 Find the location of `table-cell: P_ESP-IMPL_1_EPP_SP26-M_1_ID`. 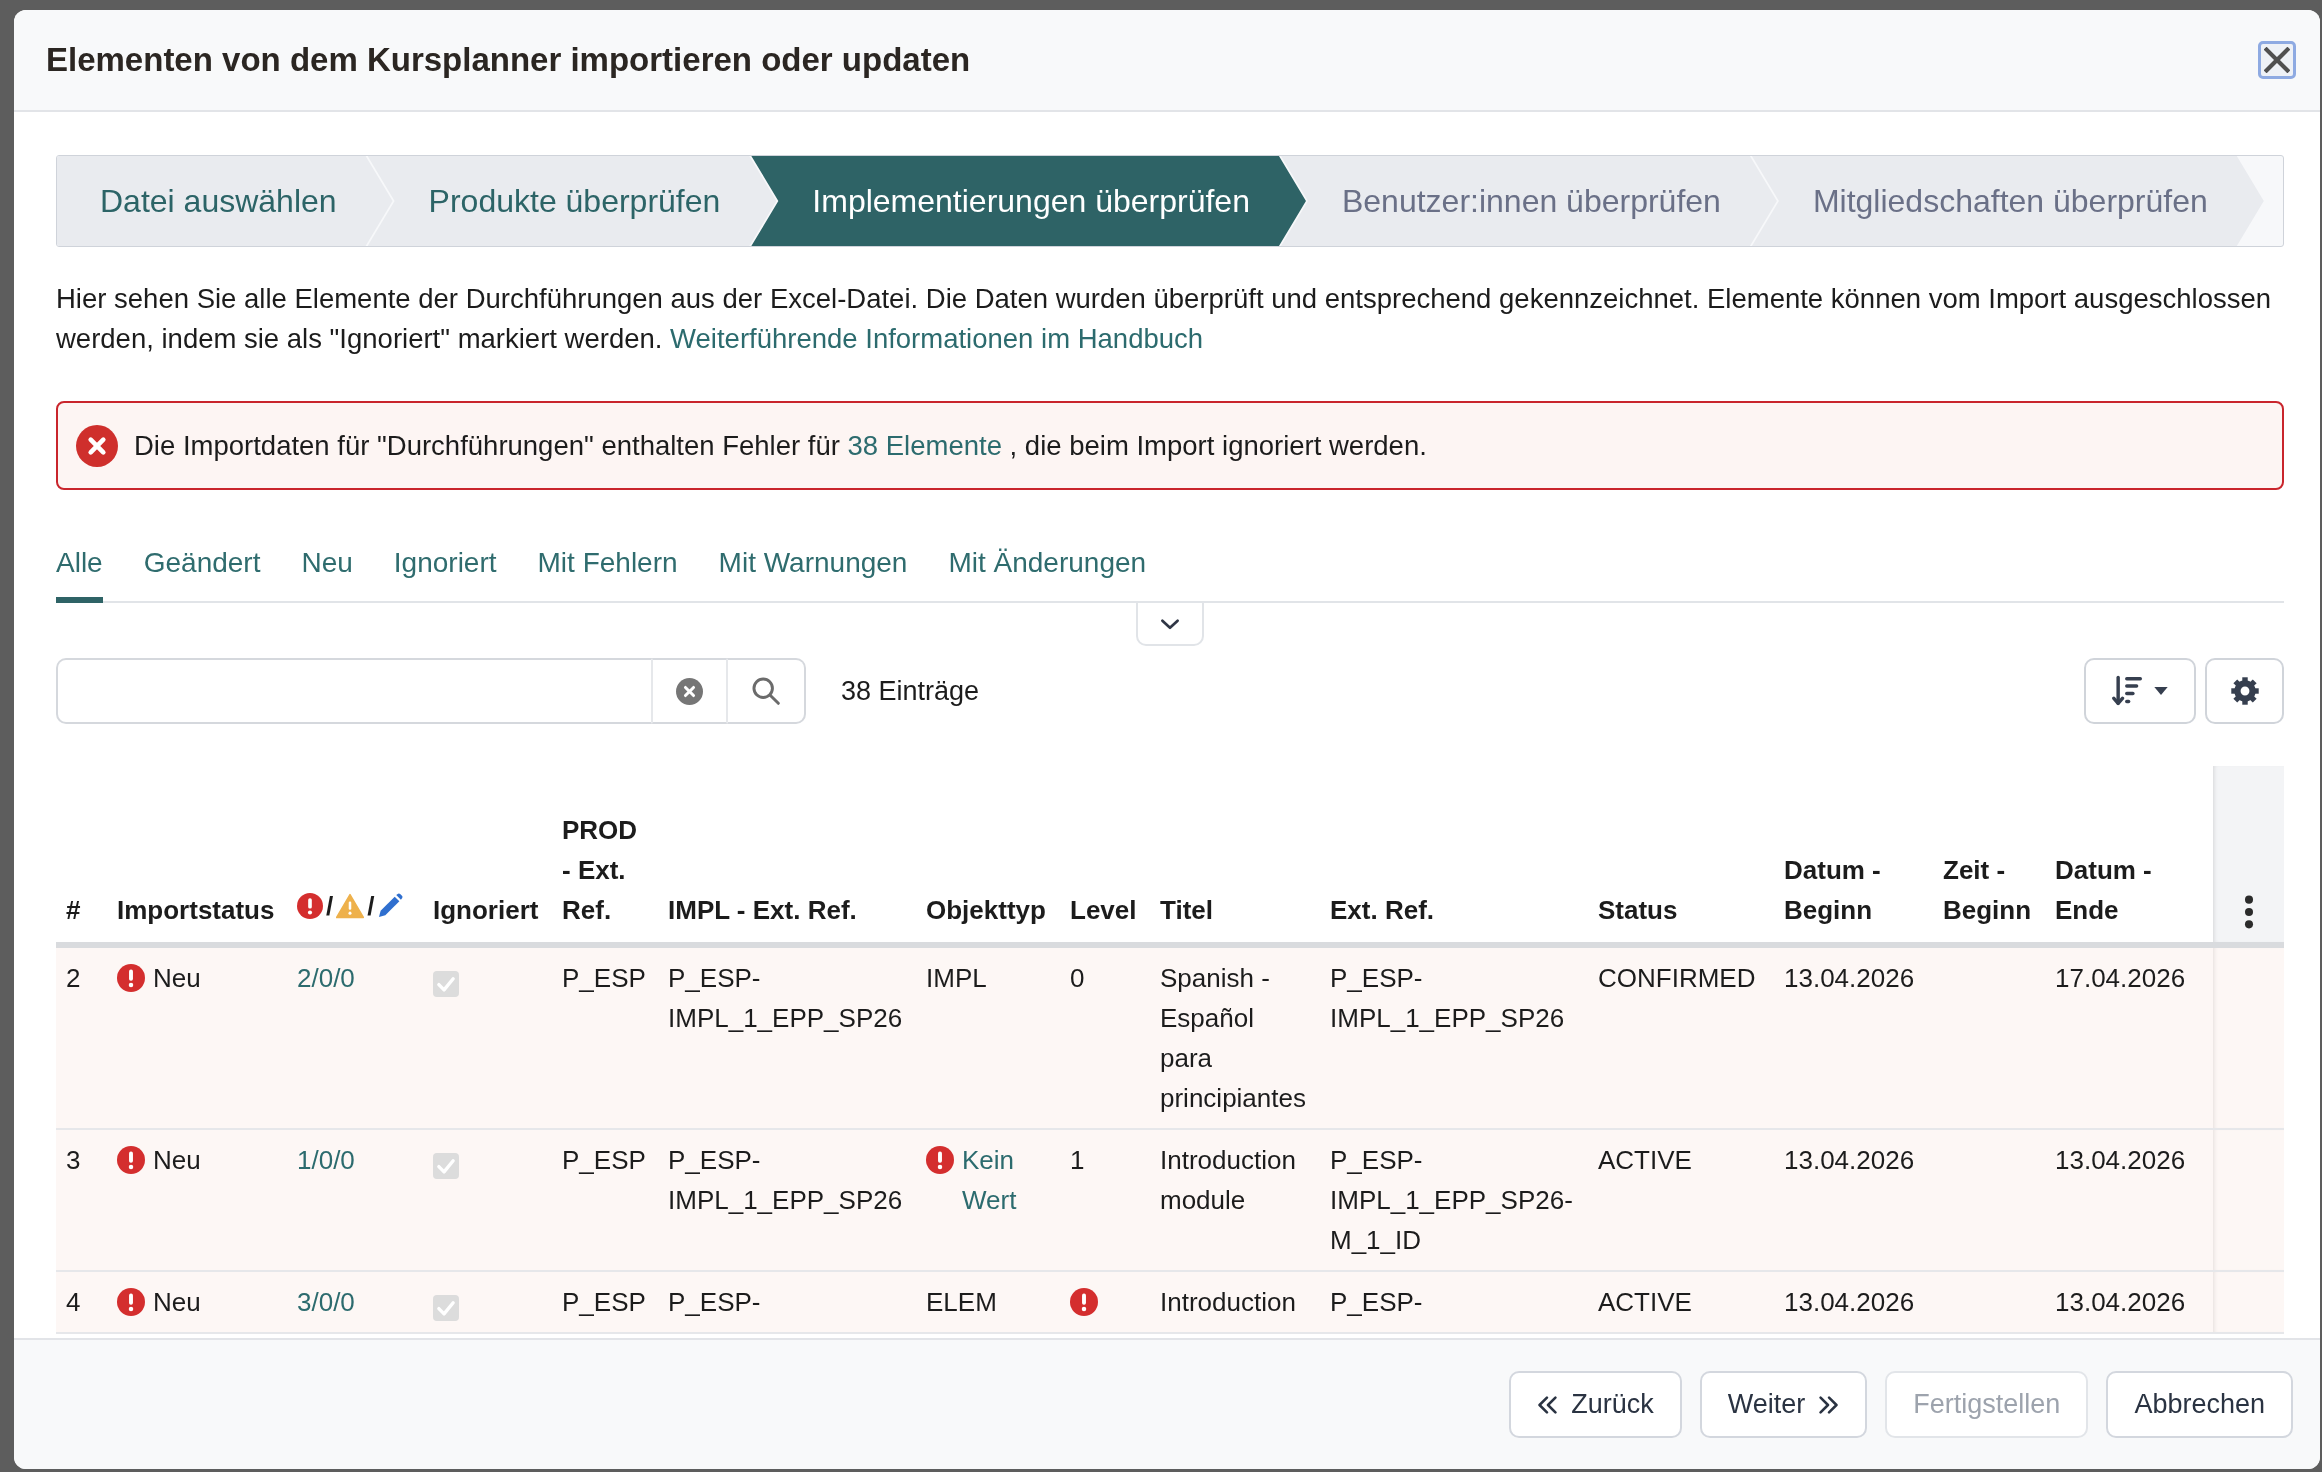

table-cell: P_ESP-IMPL_1_EPP_SP26-M_1_ID is located at coordinates (1454, 1201).